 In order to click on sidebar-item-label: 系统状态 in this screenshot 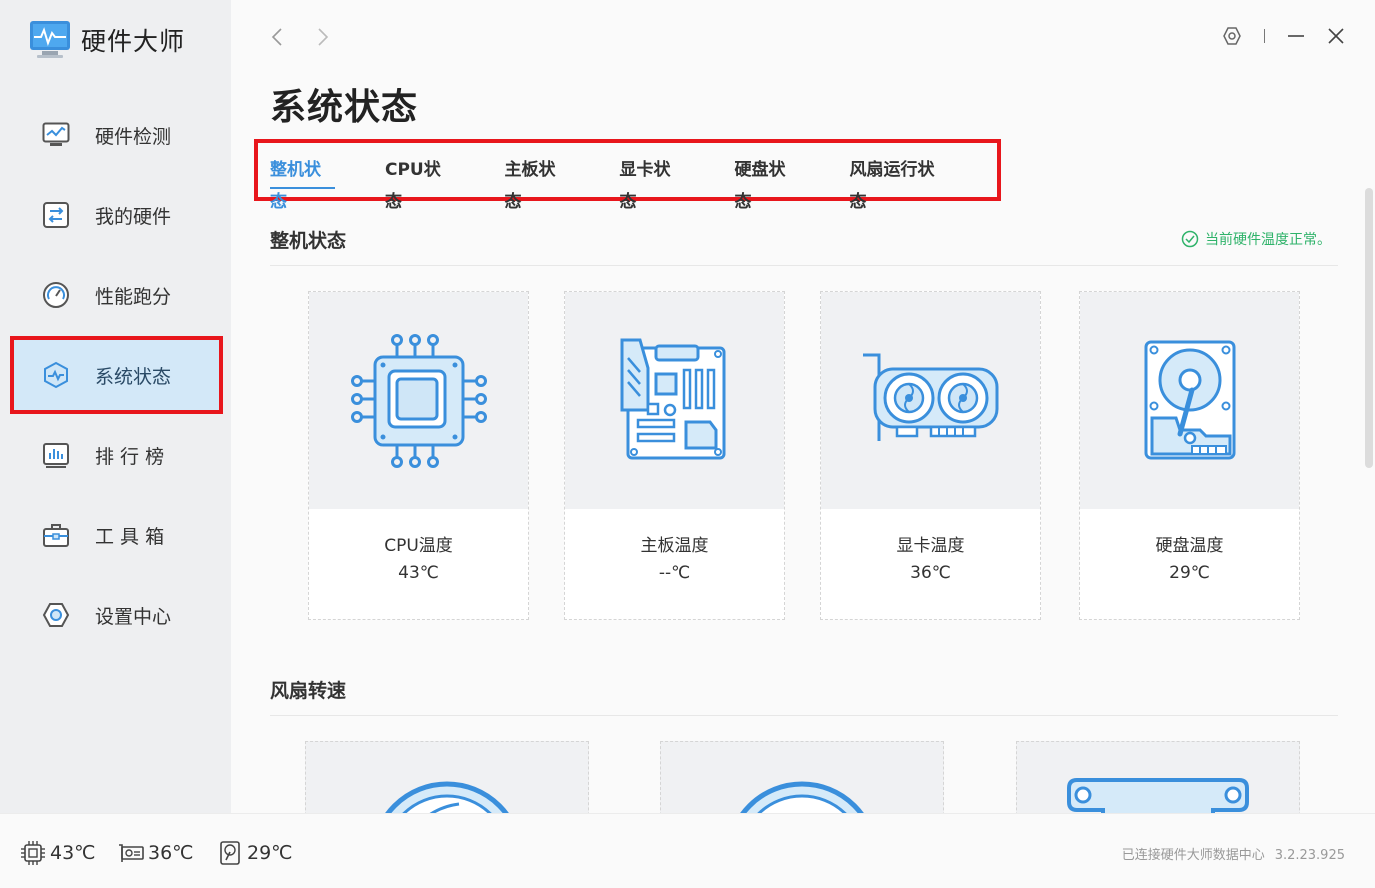, I will do `click(133, 376)`.